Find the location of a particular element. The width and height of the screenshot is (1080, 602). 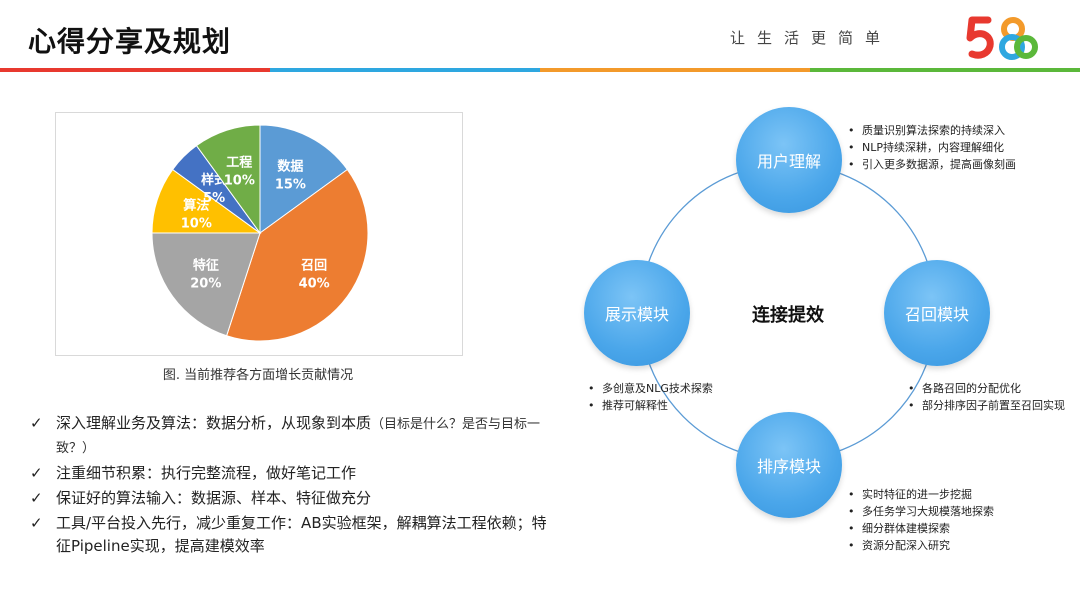

note-item: 实时特征的进一步挖掘 is located at coordinates (920, 494).